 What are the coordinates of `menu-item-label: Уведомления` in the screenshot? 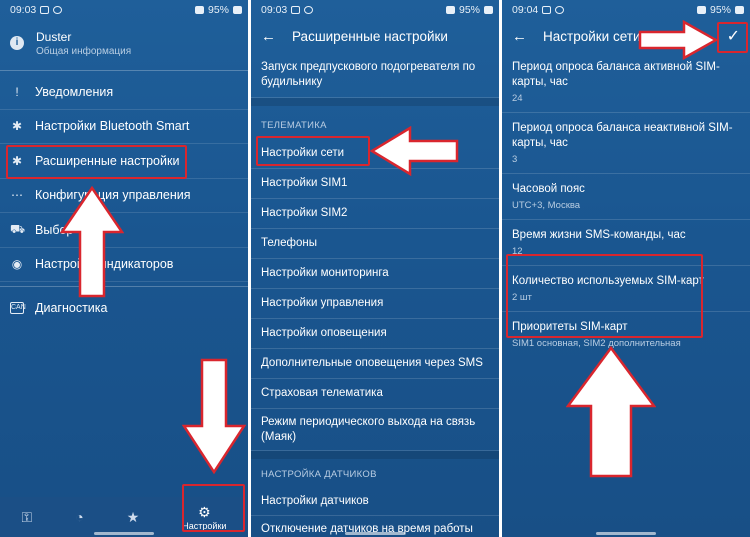 It's located at (74, 91).